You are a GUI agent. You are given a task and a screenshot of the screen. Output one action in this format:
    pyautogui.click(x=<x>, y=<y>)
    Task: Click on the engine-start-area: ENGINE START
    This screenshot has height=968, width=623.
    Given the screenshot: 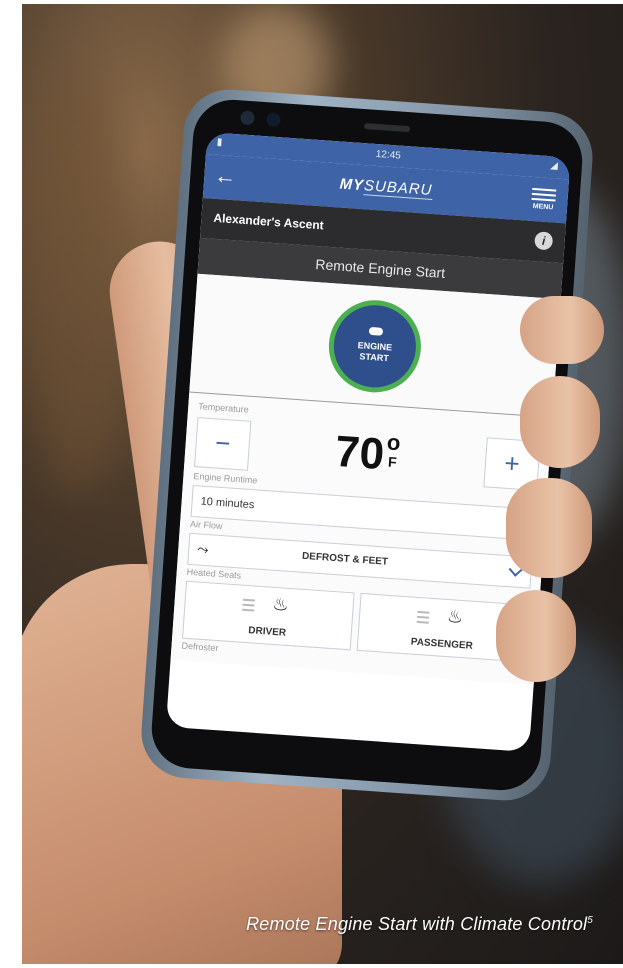 What is the action you would take?
    pyautogui.click(x=375, y=345)
    